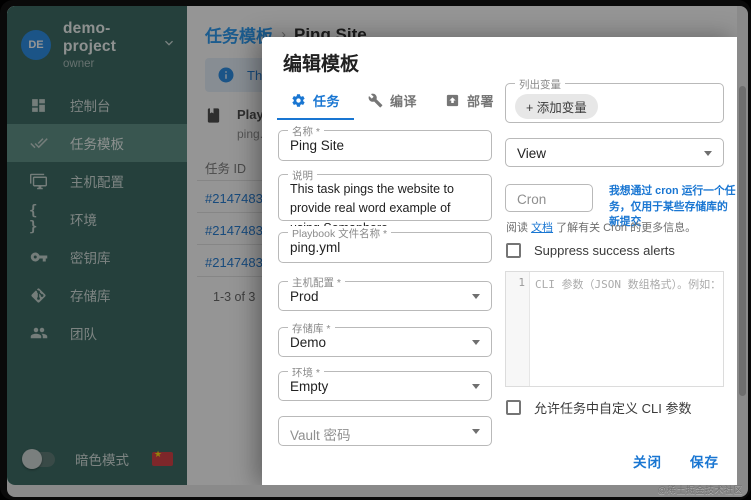 The height and width of the screenshot is (500, 751). What do you see at coordinates (404, 101) in the screenshot?
I see `tab-label: 编译` at bounding box center [404, 101].